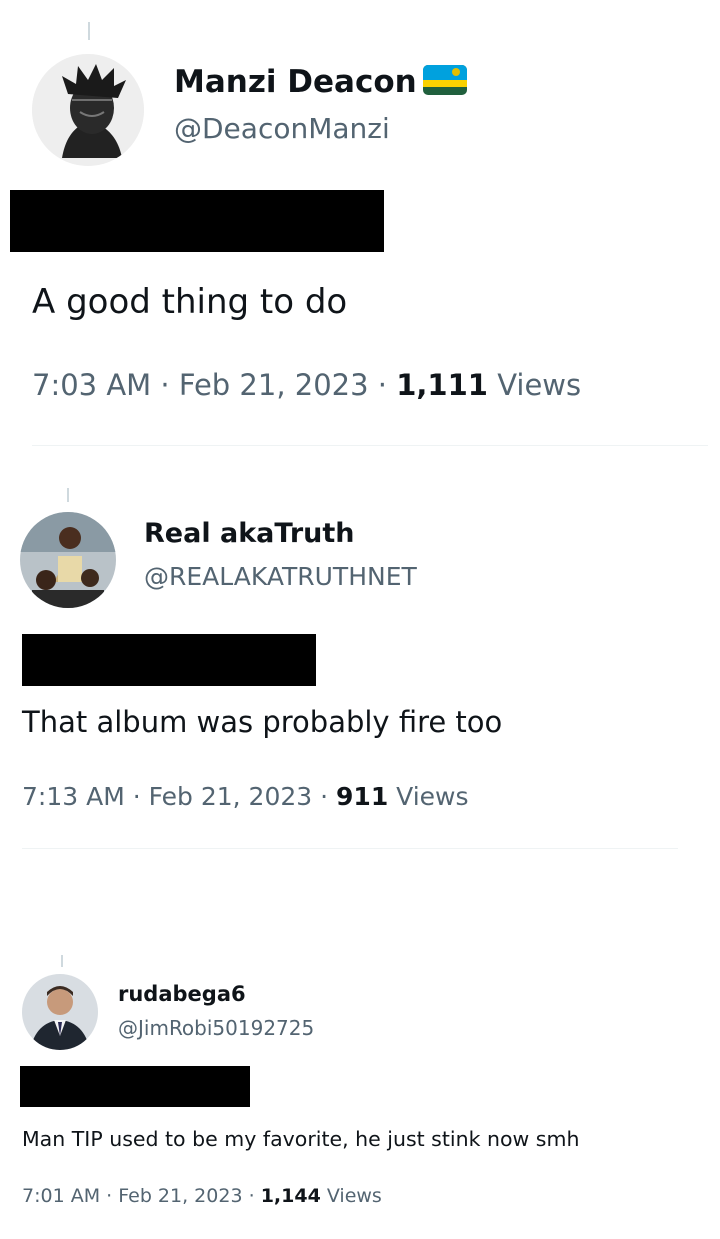 The height and width of the screenshot is (1239, 720). I want to click on rwanda-flag-icon, so click(444, 83).